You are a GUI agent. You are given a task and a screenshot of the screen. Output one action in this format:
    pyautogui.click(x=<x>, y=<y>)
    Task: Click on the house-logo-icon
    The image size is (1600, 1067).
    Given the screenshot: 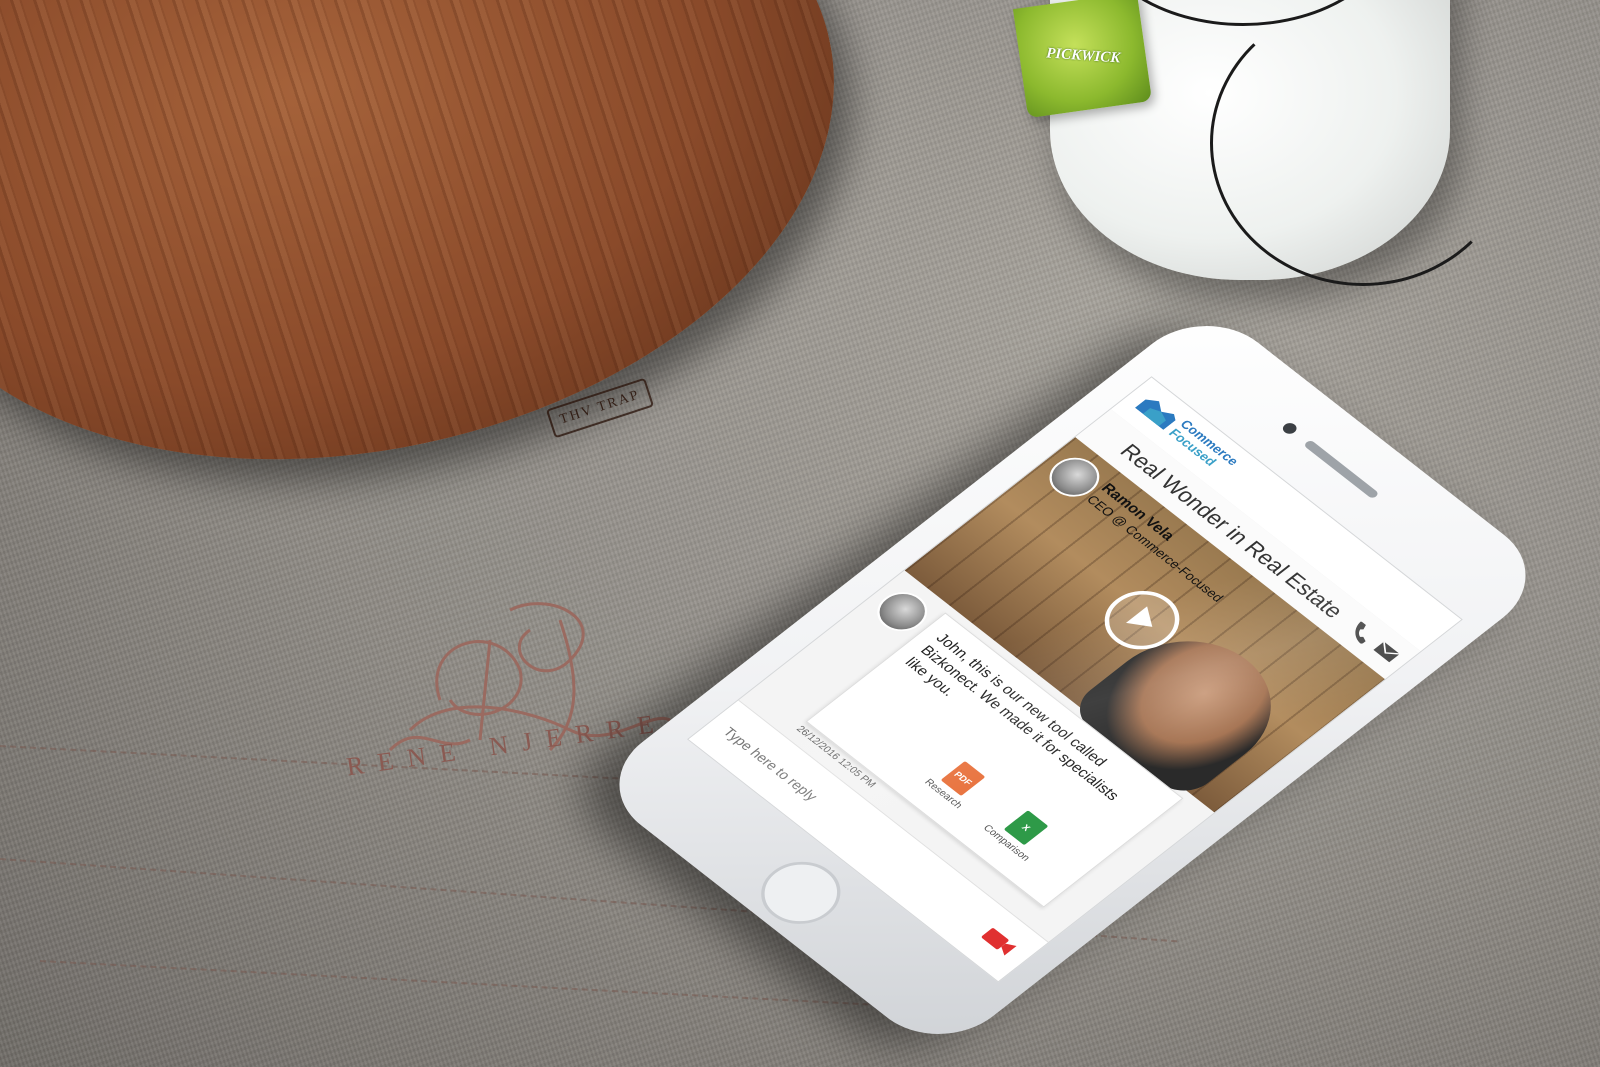 What is the action you would take?
    pyautogui.click(x=1155, y=414)
    